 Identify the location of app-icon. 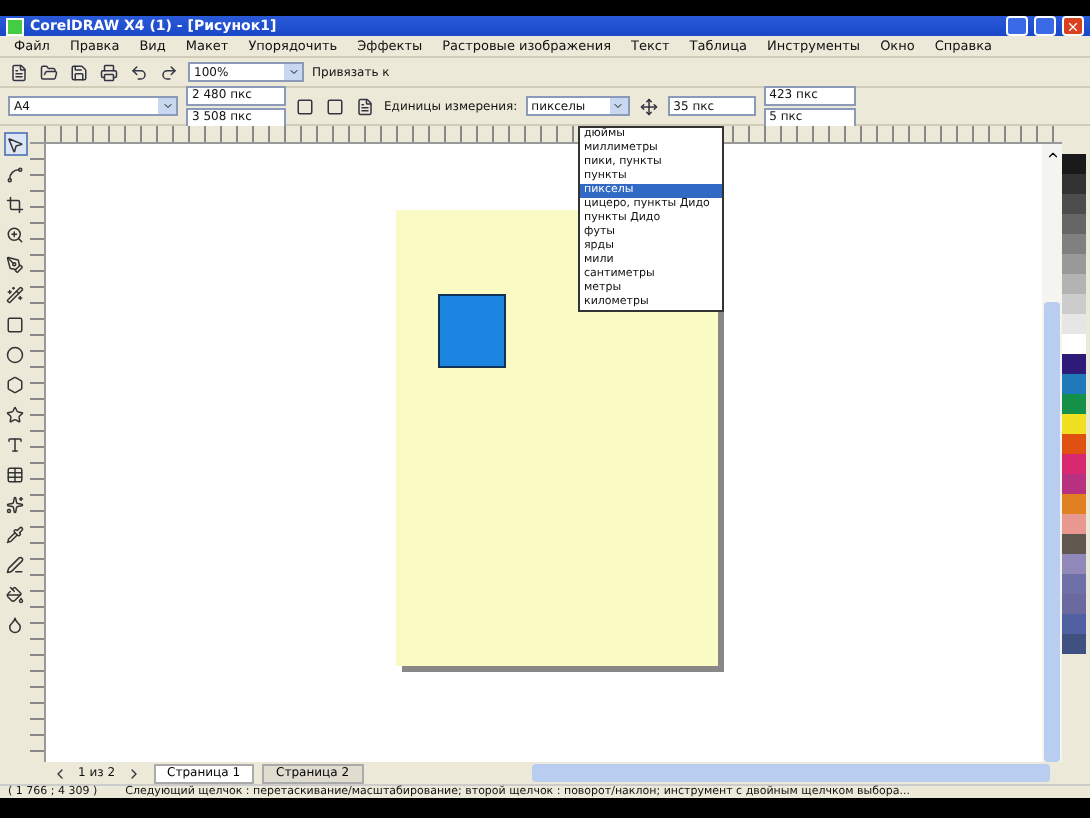
(15, 26).